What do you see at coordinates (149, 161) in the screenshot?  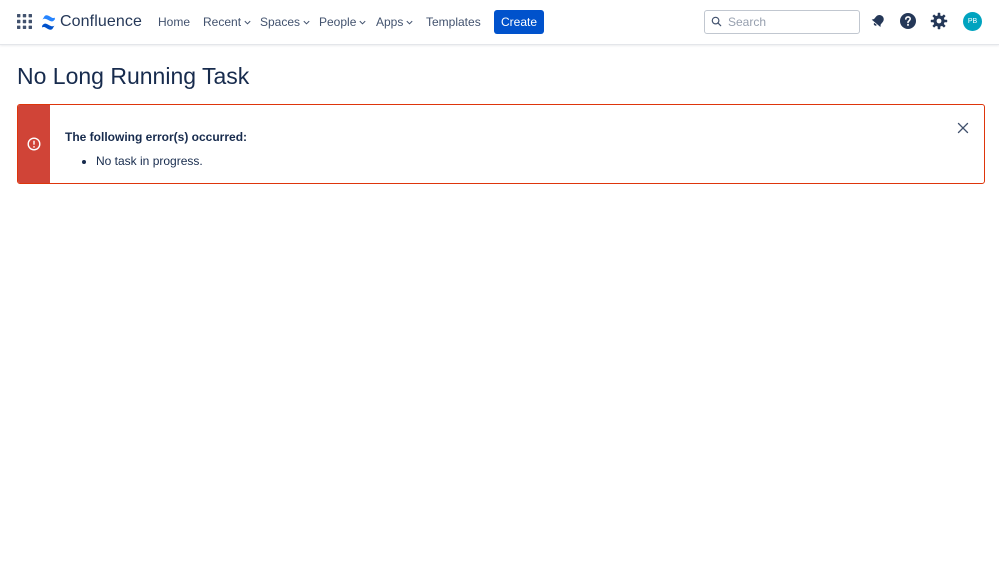 I see `error-list-item: No task in progress.` at bounding box center [149, 161].